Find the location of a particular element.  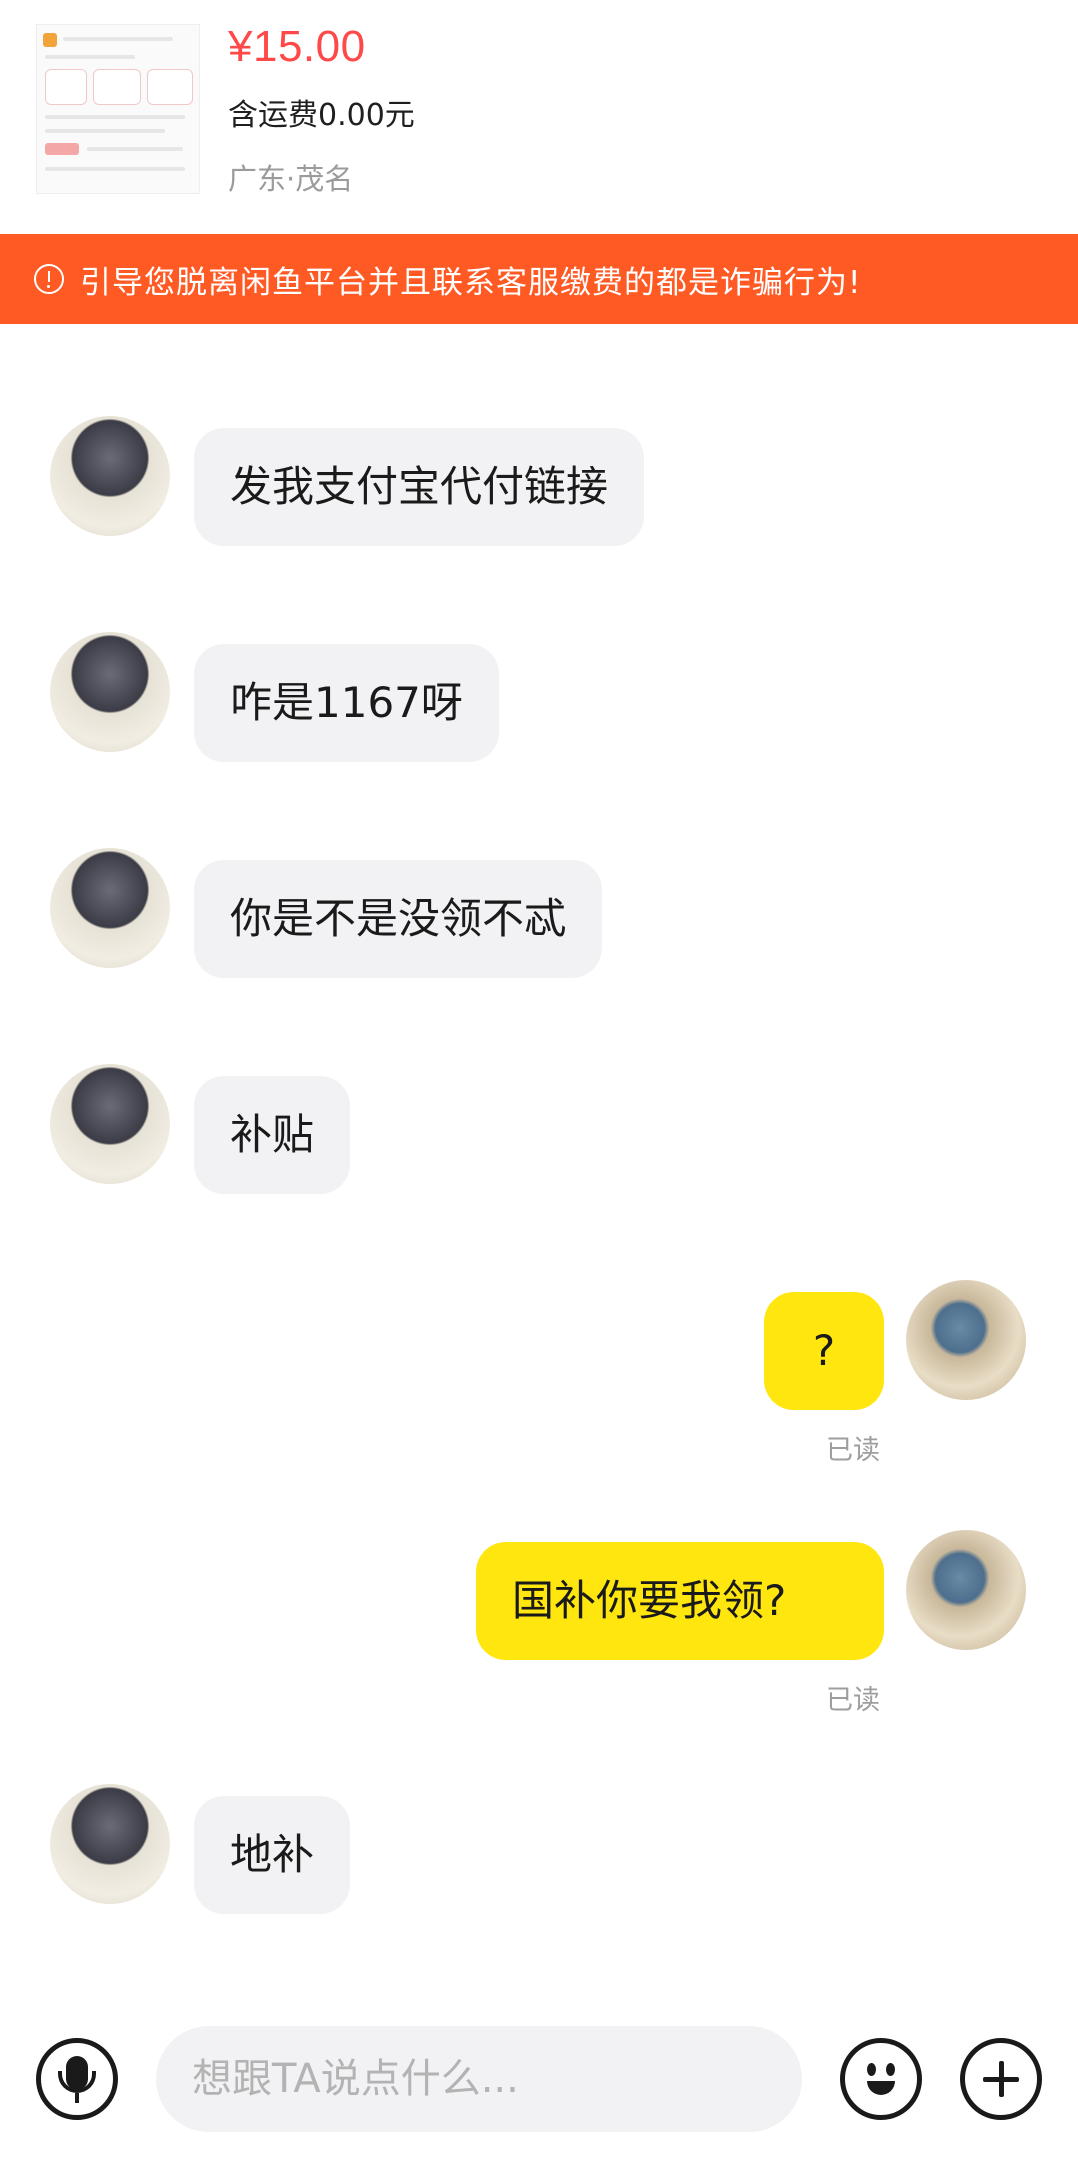

message-bubble-sent: 国补你要我领? is located at coordinates (680, 1601).